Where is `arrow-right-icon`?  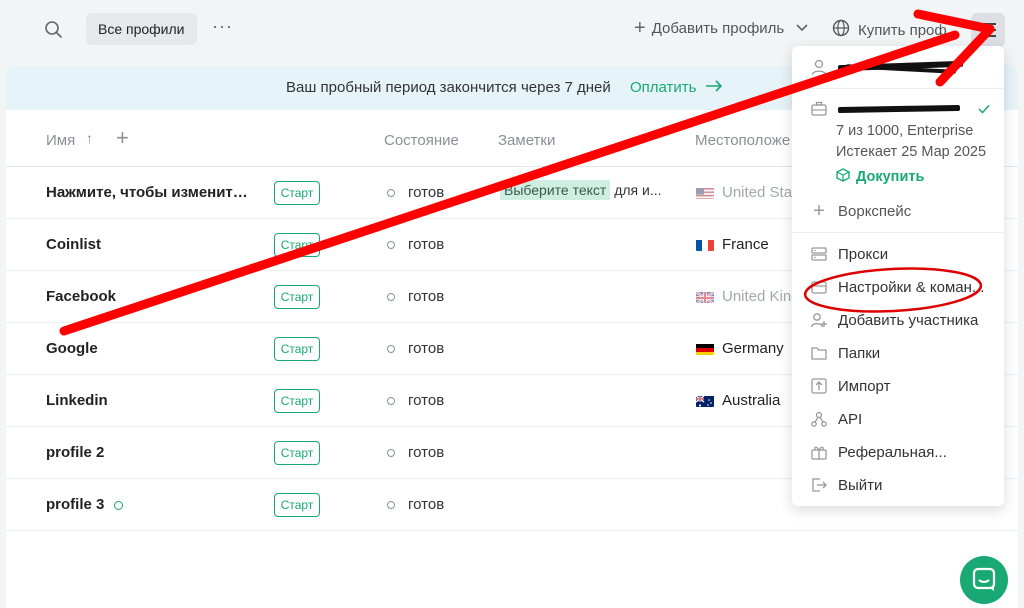 arrow-right-icon is located at coordinates (714, 87).